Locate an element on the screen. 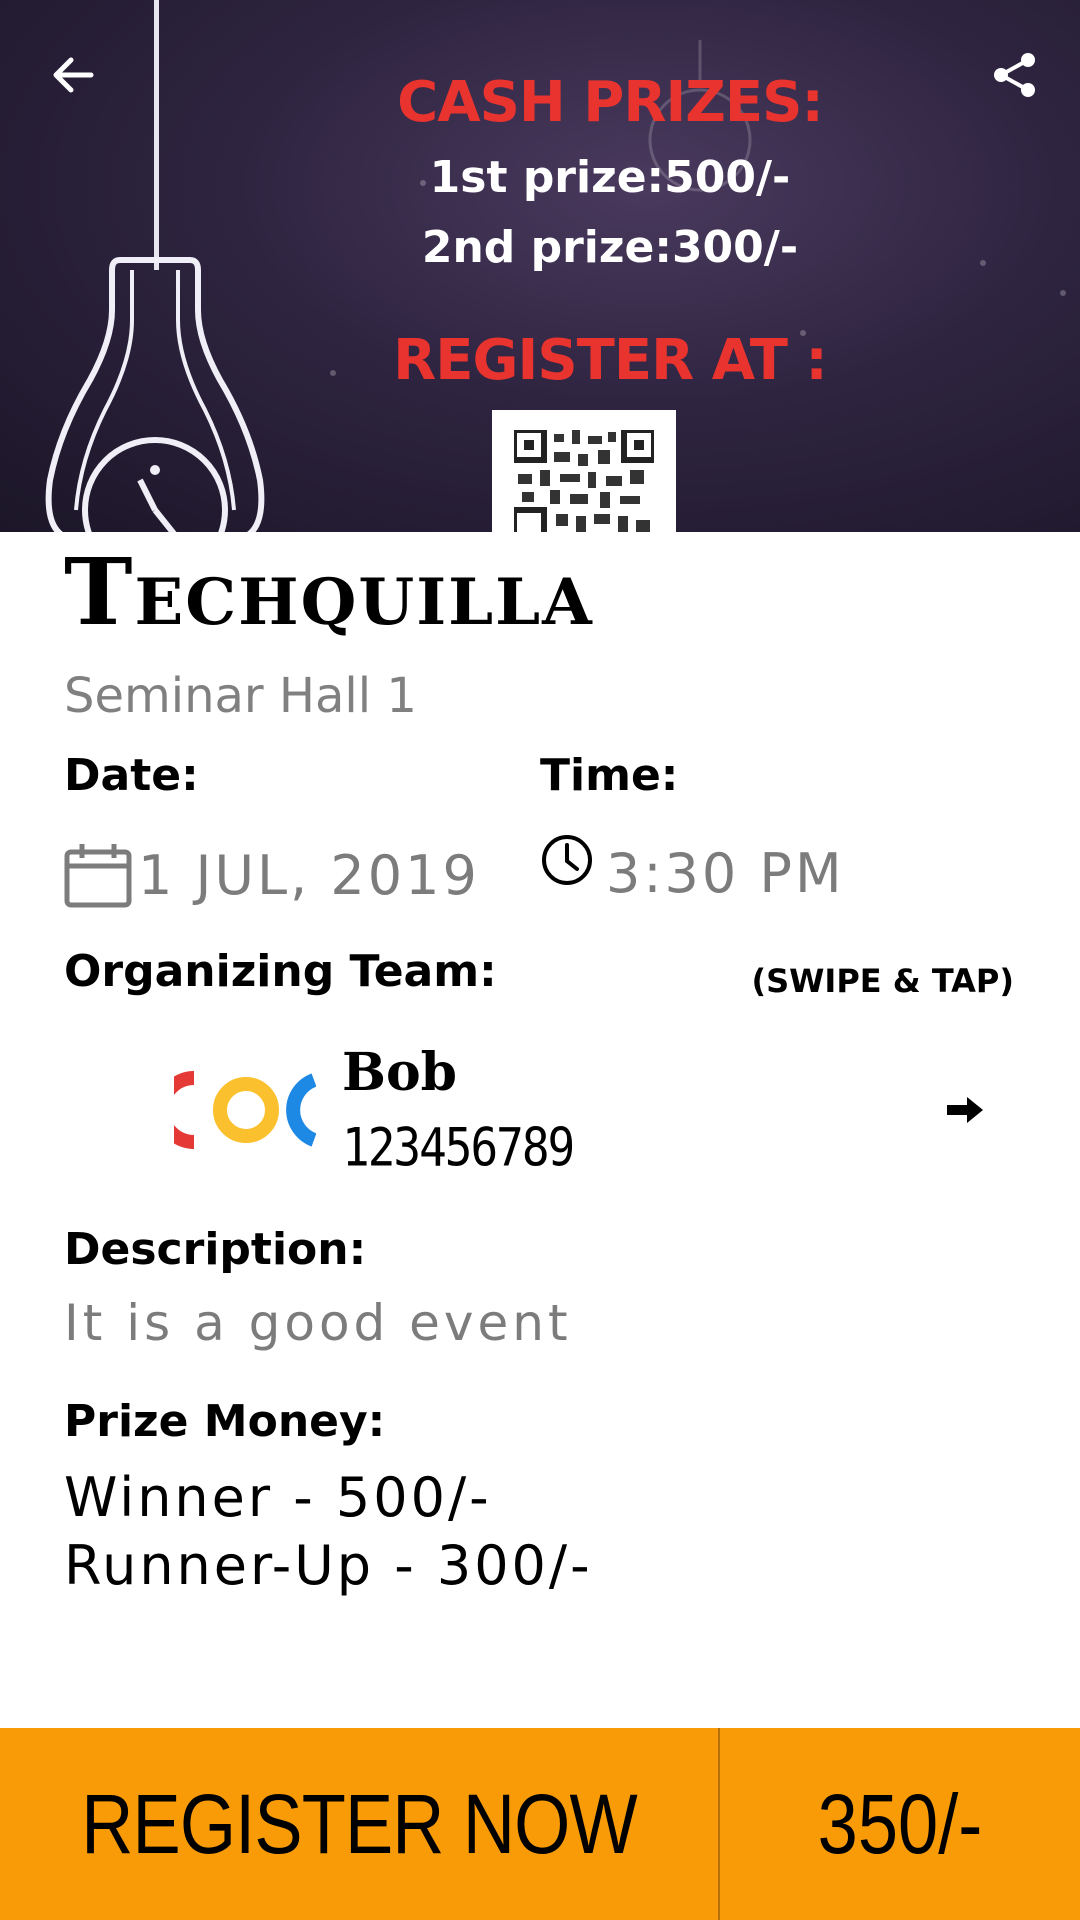  prize-winner: Winner - 500/- is located at coordinates (278, 1497).